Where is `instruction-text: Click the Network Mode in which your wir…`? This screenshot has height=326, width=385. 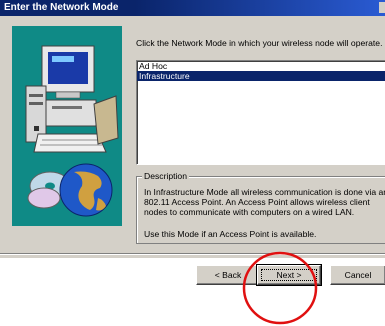 instruction-text: Click the Network Mode in which your wir… is located at coordinates (259, 43).